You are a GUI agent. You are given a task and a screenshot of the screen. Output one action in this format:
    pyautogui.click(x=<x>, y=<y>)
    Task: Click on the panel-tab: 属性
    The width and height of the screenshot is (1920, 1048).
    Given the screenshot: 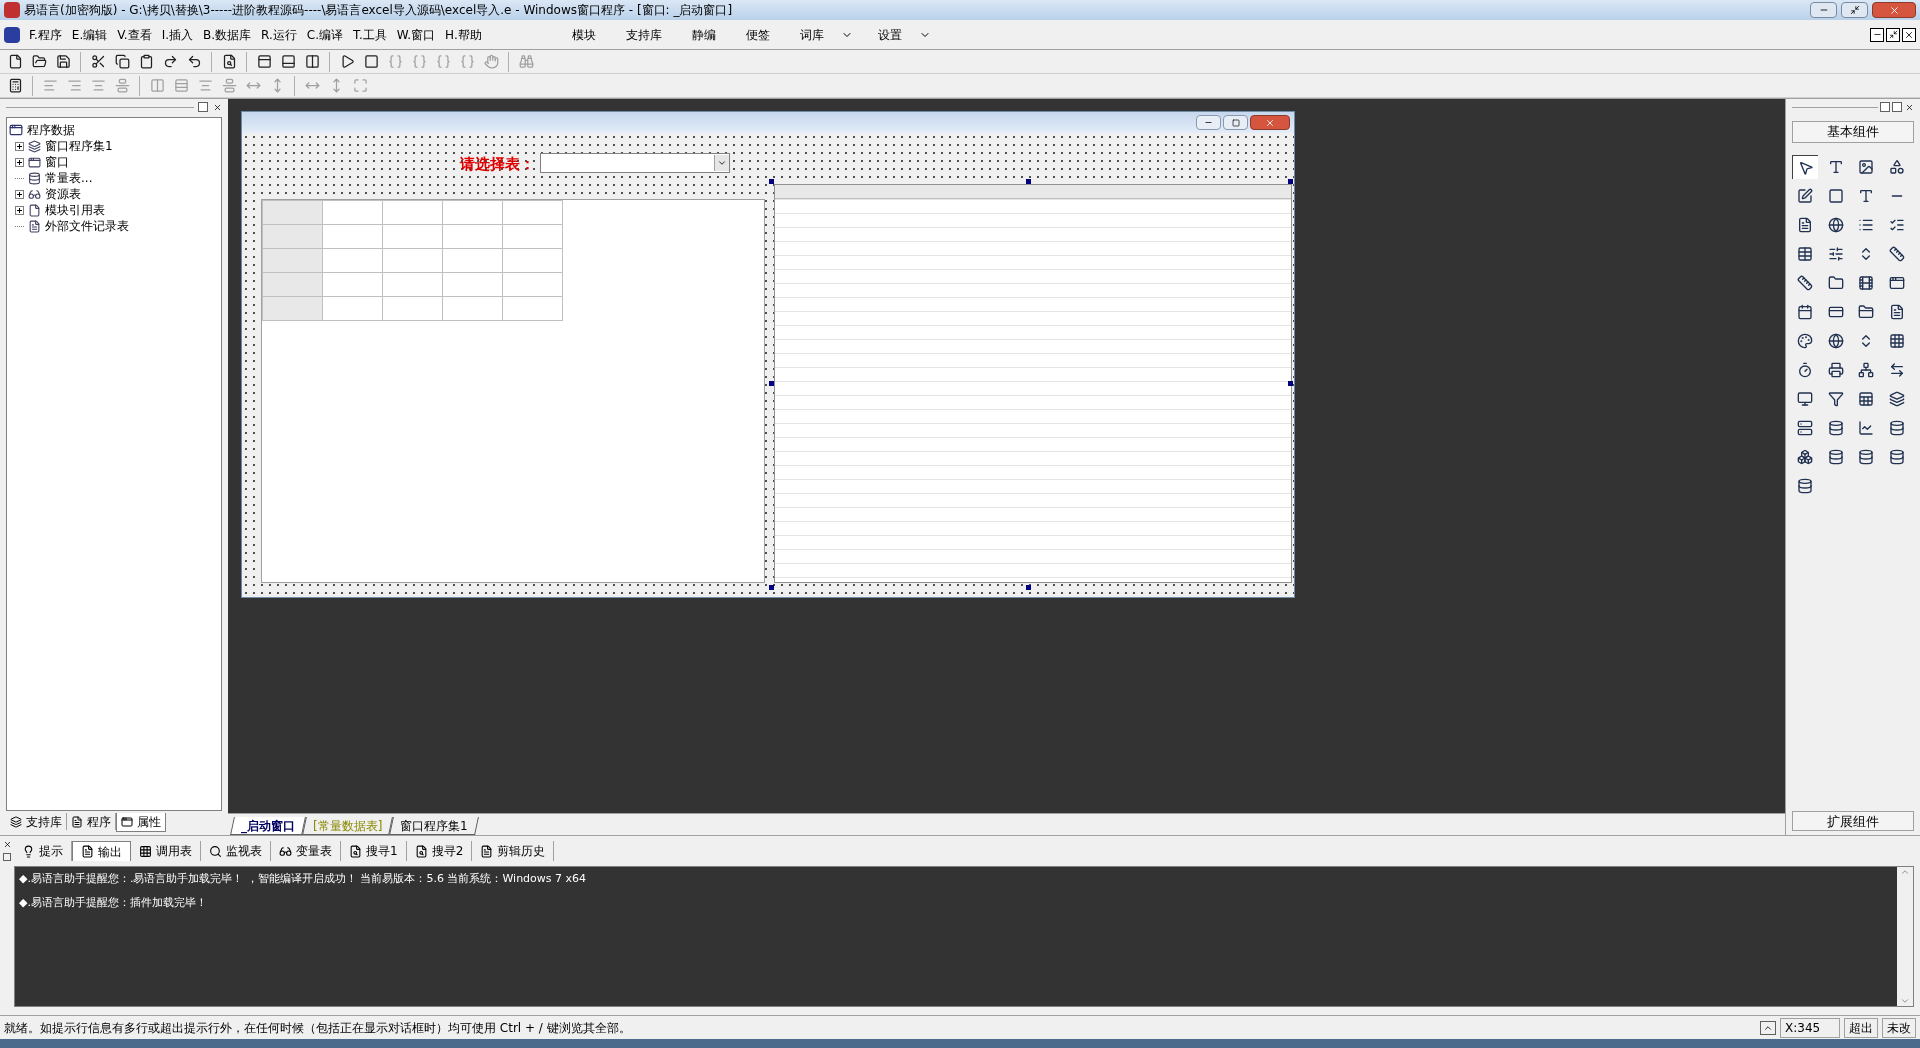 What is the action you would take?
    pyautogui.click(x=141, y=822)
    